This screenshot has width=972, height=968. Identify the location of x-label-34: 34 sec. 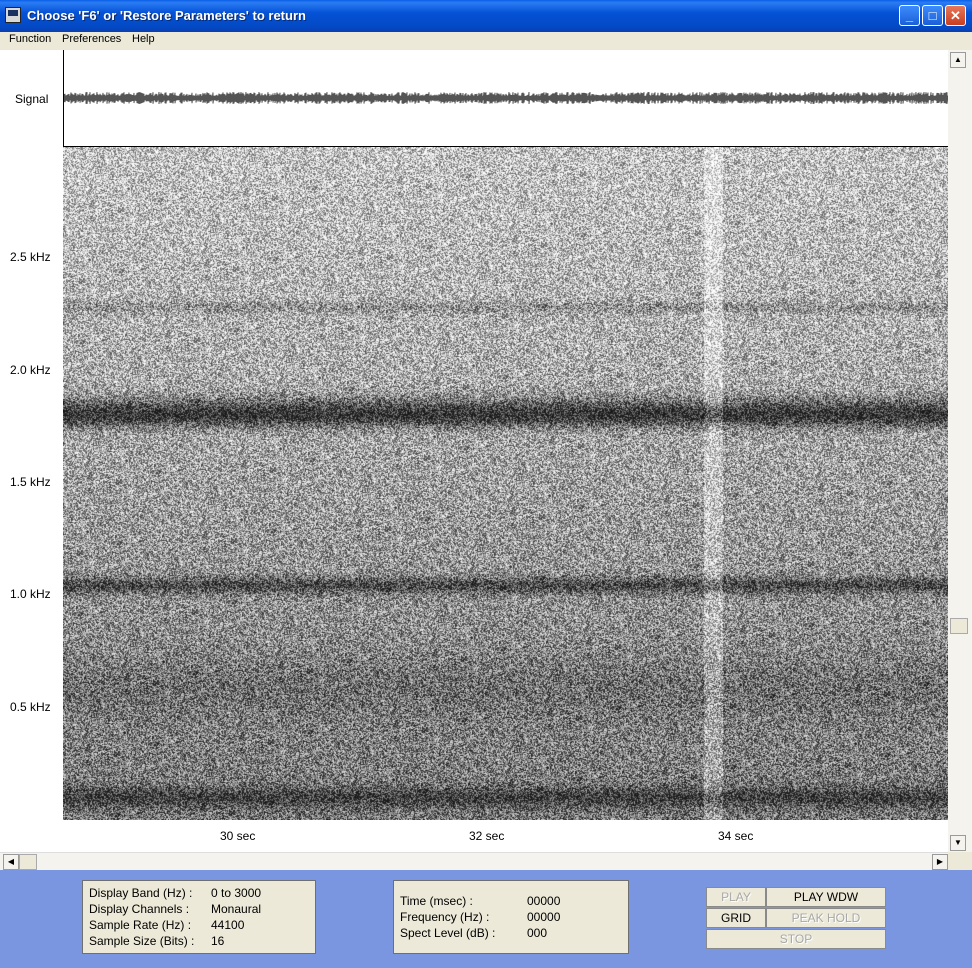
(736, 836).